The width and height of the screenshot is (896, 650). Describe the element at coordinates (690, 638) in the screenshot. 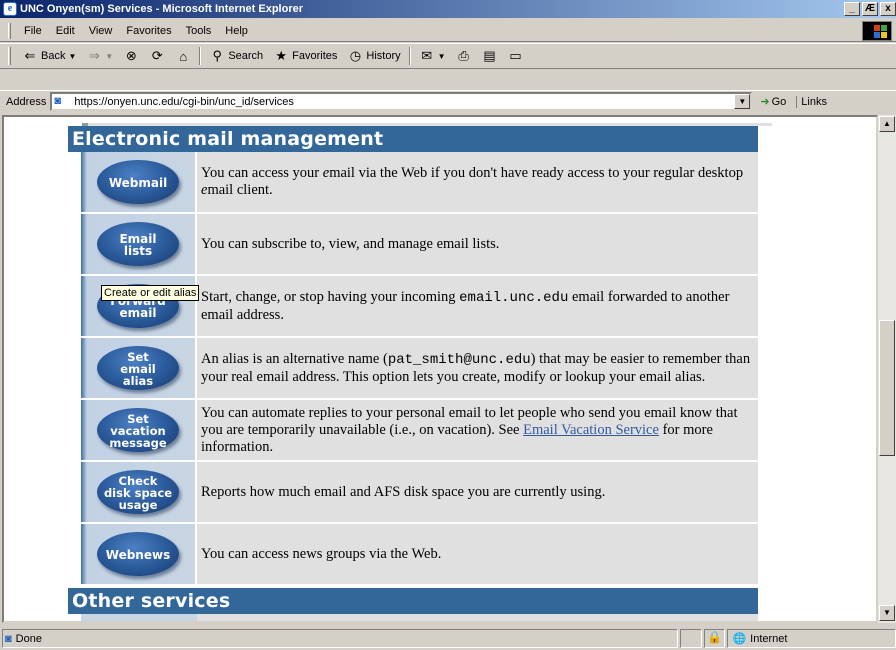

I see `status-progress-panel` at that location.